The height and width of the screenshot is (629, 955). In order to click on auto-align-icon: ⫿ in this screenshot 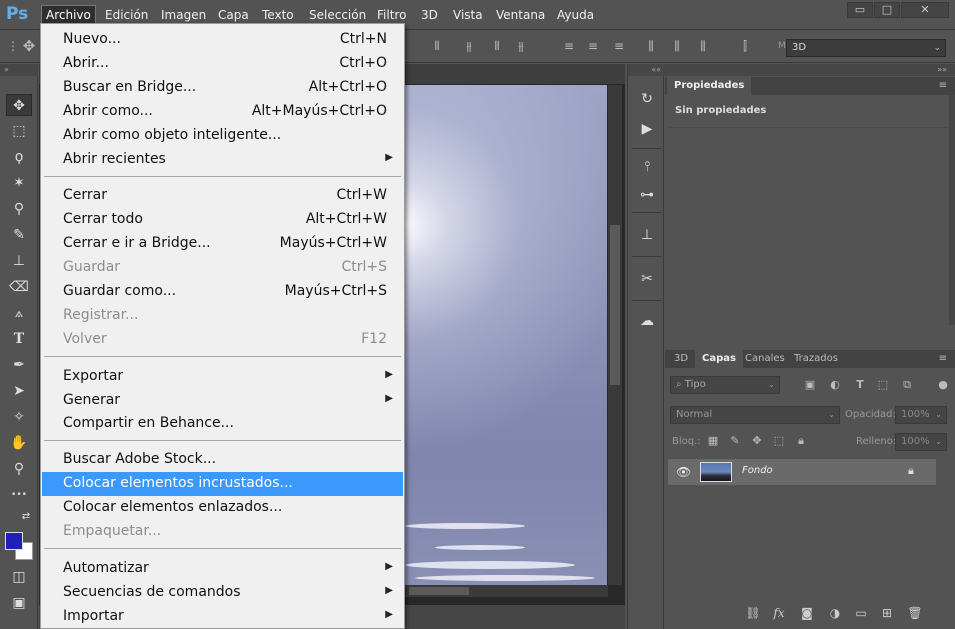, I will do `click(745, 46)`.